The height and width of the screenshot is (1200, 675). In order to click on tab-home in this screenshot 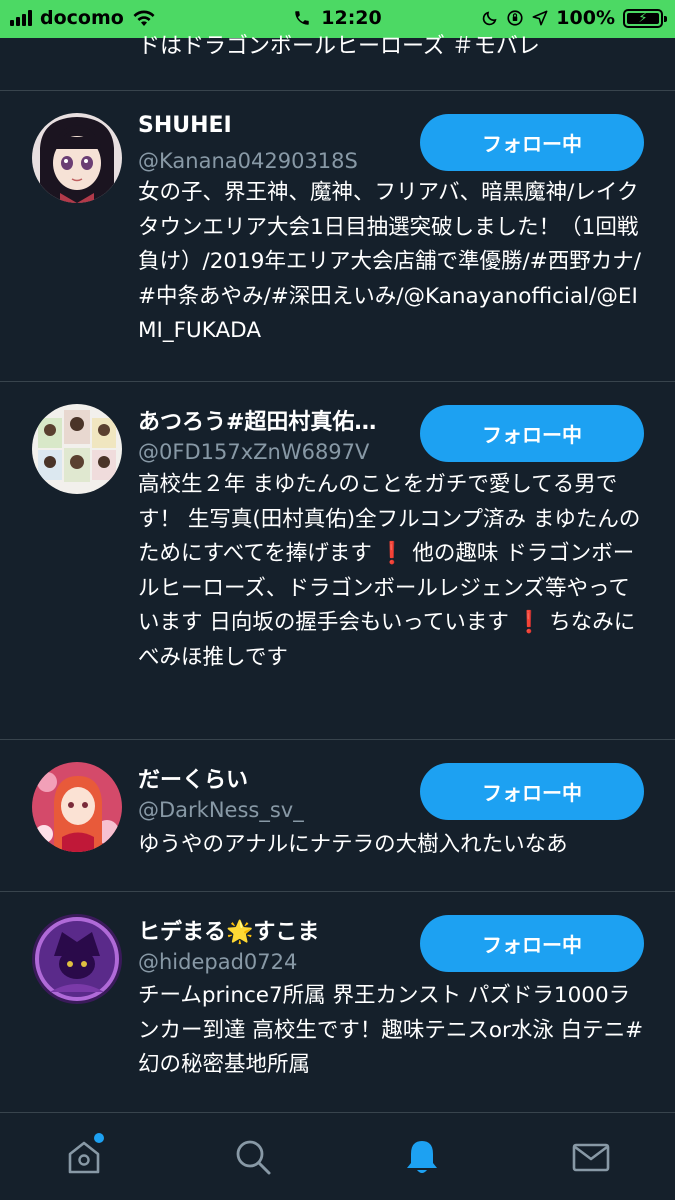, I will do `click(84, 1156)`.